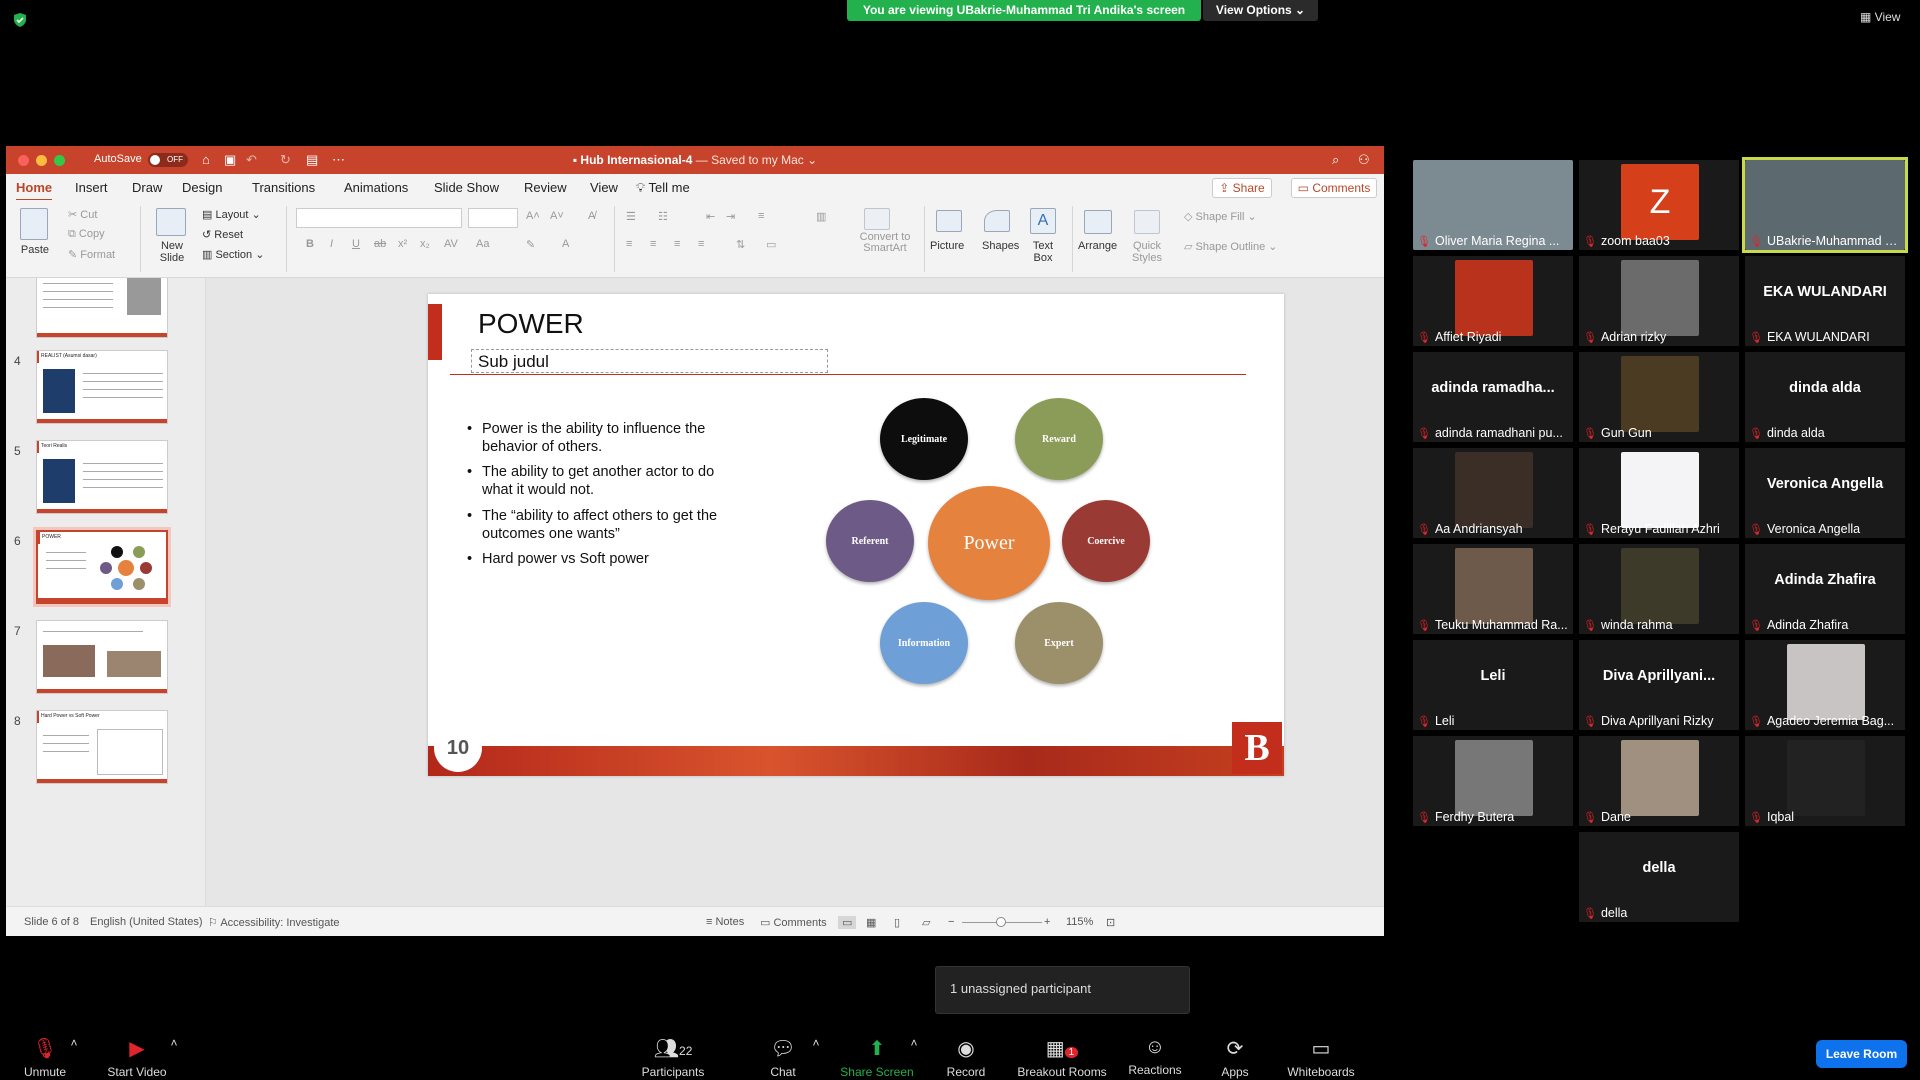  I want to click on section-button: ▥ Section ⌄, so click(233, 254).